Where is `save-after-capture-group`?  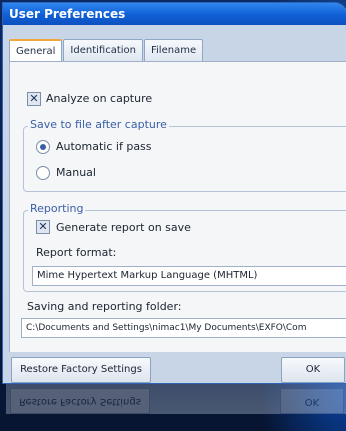
save-after-capture-group is located at coordinates (184, 159).